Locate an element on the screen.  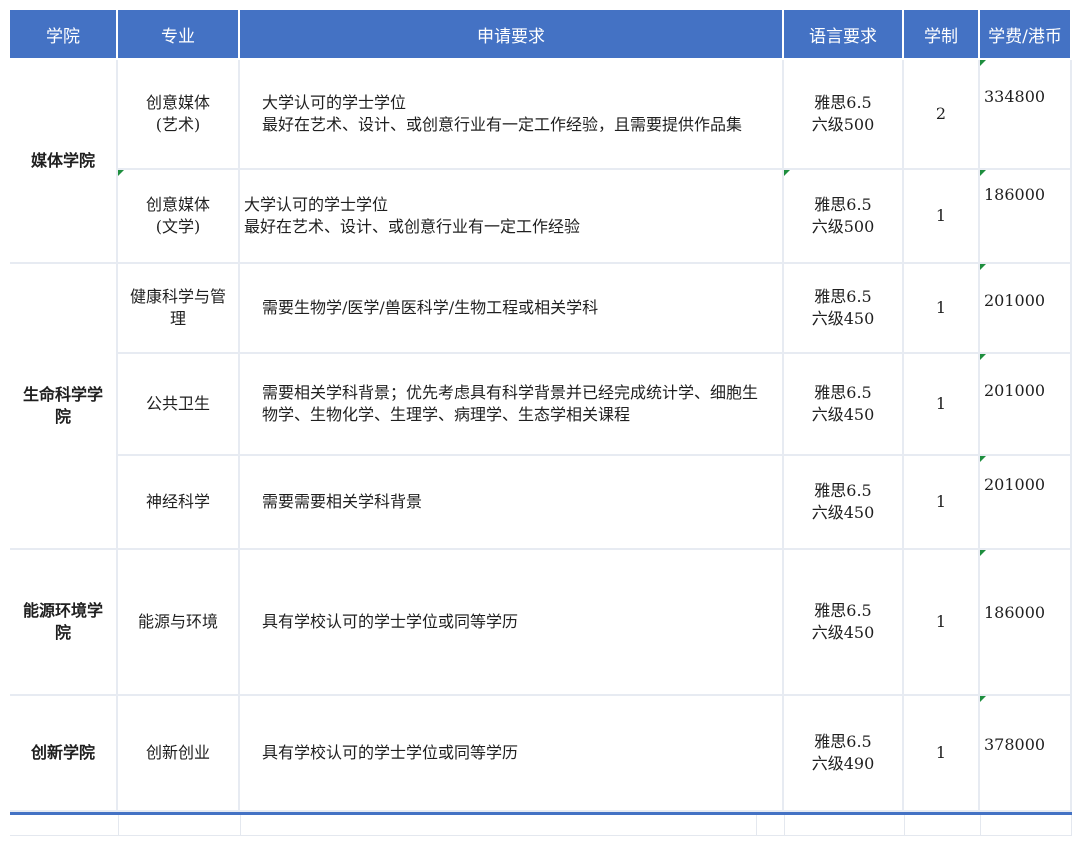
college-cell-energy: 能源环境学院 is located at coordinates (64, 623).